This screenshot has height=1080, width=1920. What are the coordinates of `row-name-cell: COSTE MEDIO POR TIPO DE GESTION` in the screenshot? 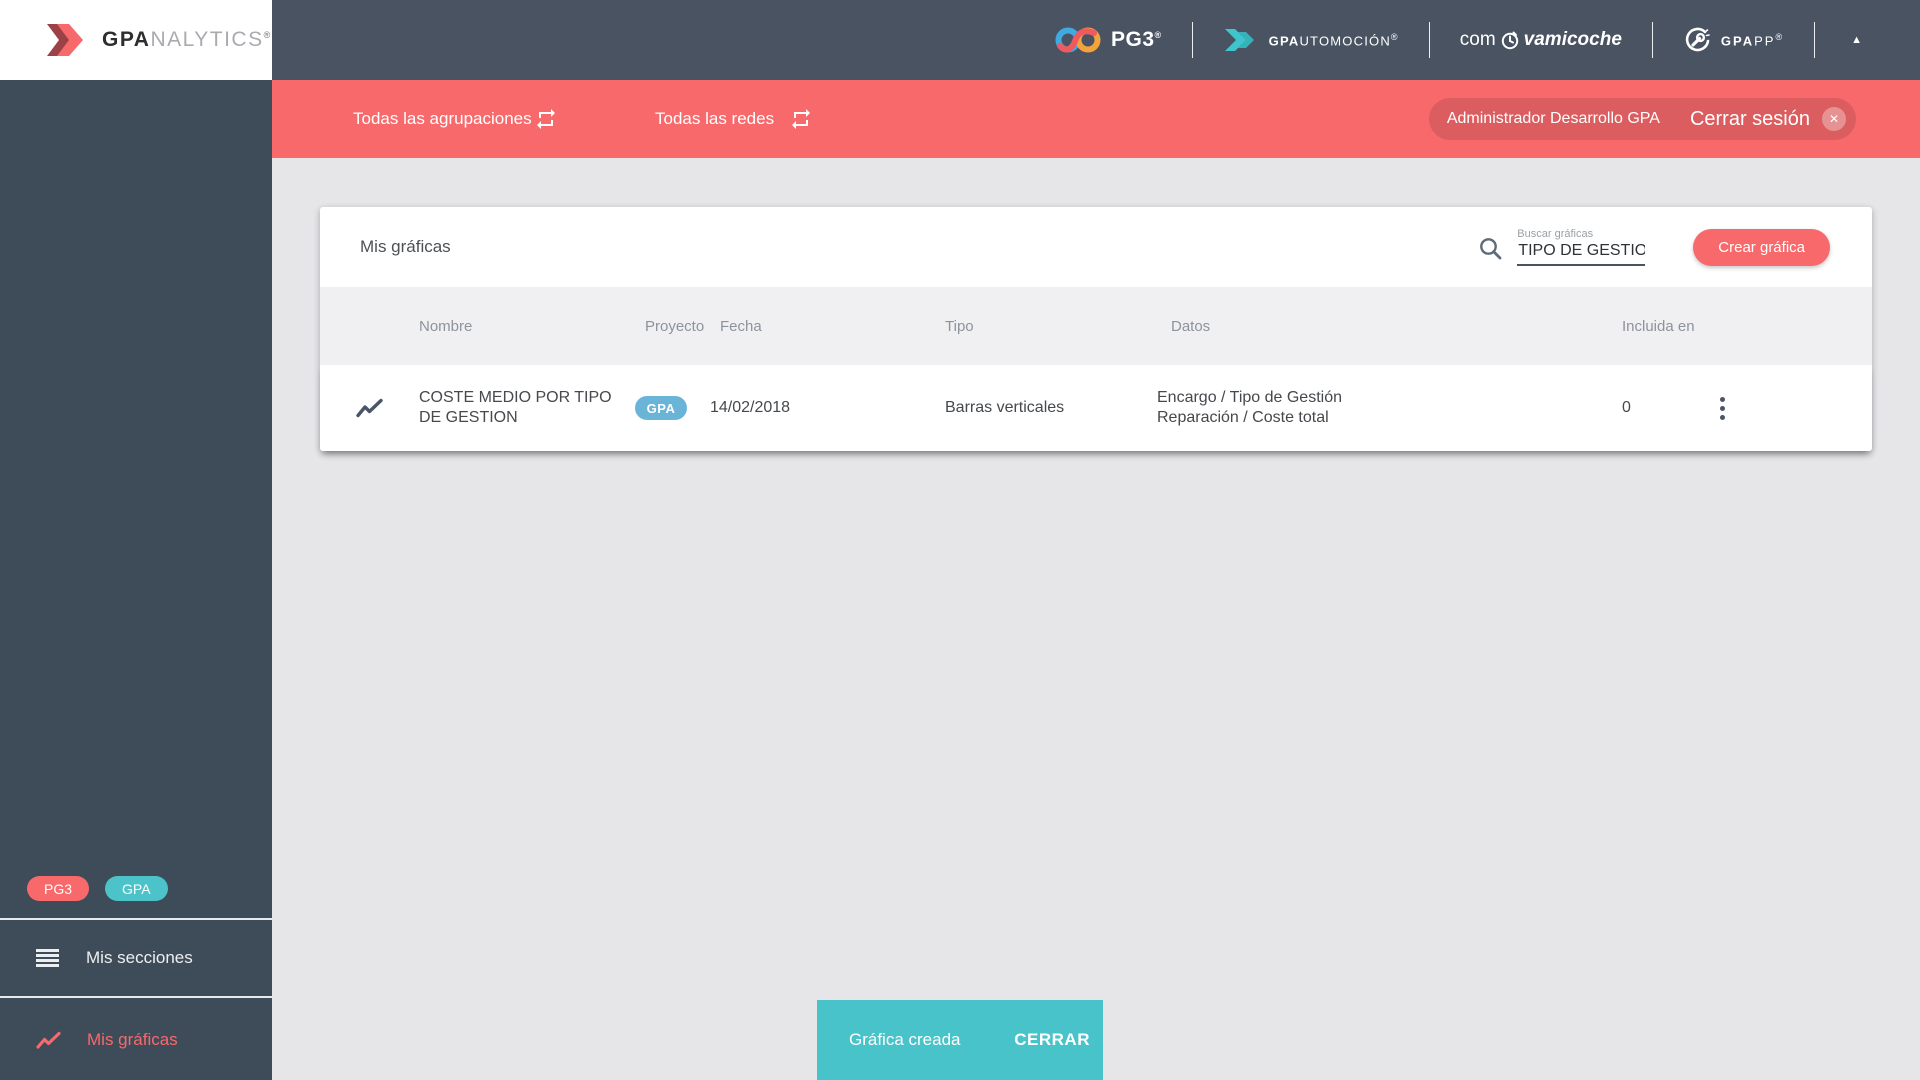 It's located at (515, 407).